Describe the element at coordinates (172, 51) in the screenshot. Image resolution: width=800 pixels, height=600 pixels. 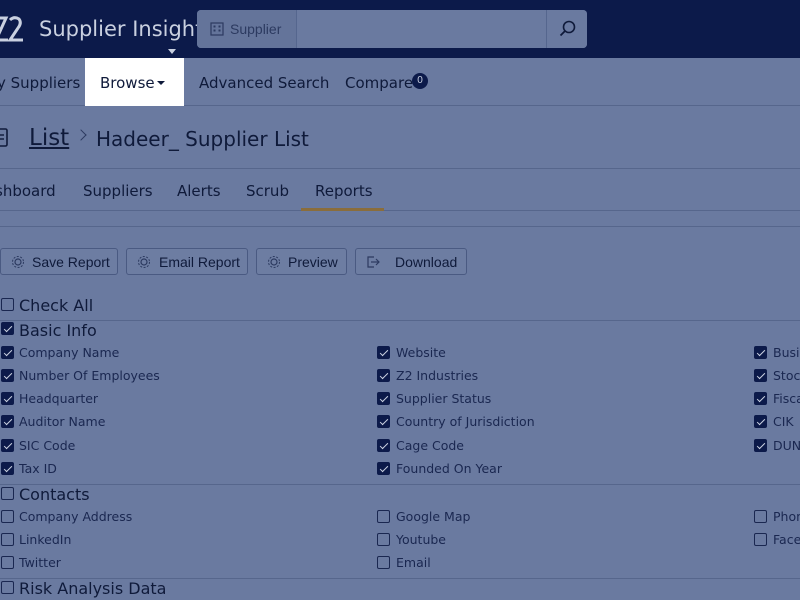
I see `app-switcher-caret-icon` at that location.